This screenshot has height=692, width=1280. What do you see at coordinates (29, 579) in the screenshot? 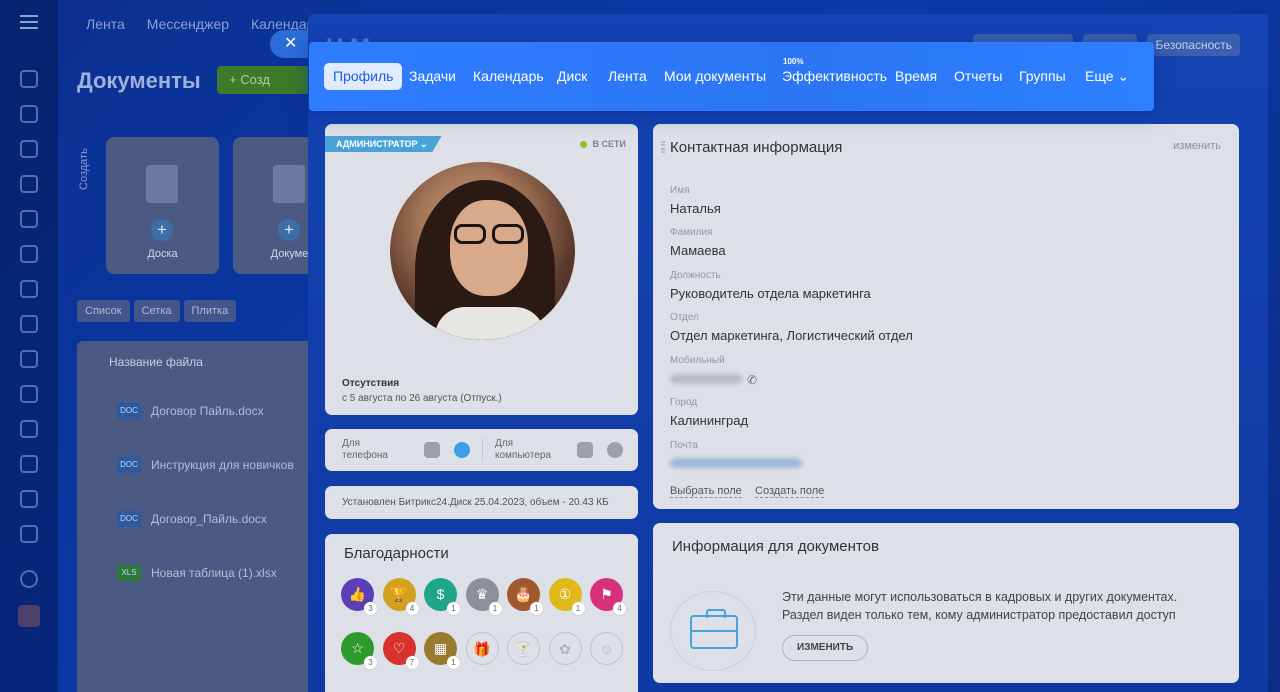
I see `sidebar-icon-settings` at bounding box center [29, 579].